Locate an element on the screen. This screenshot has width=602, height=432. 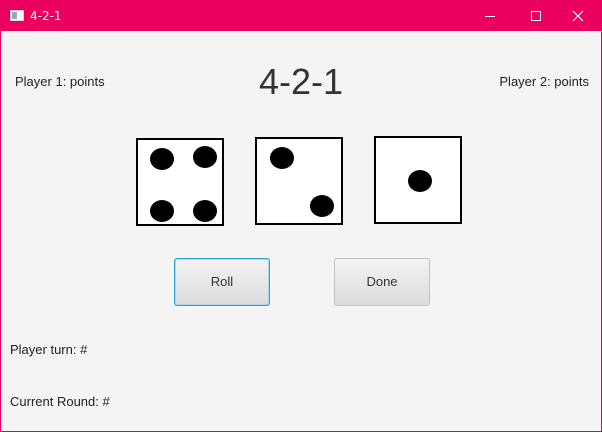
close-icon is located at coordinates (578, 16).